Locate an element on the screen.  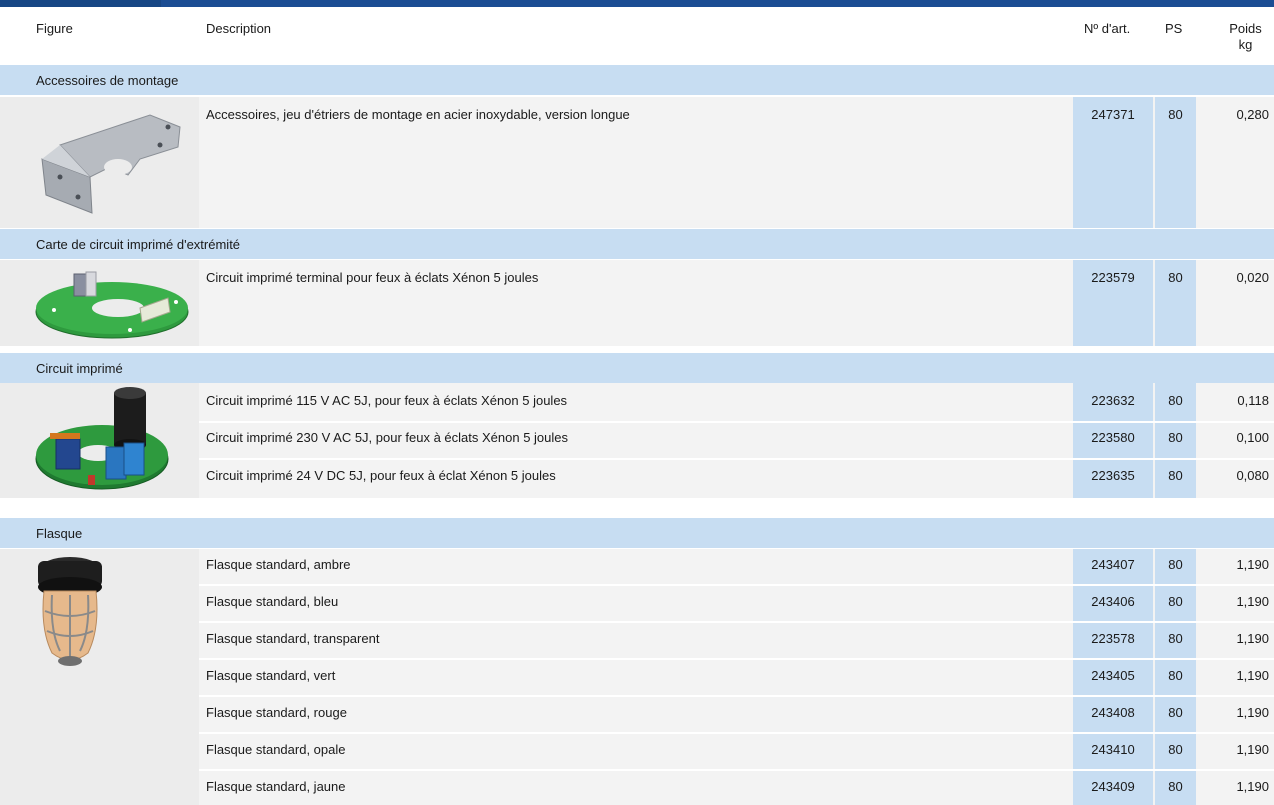
row-art-no: 243407 is located at coordinates (1113, 564).